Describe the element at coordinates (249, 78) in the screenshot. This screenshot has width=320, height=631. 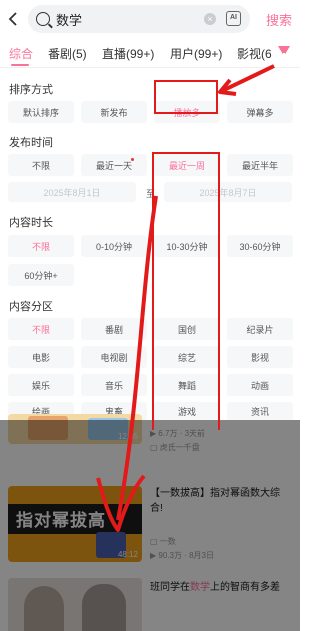
I see `arrow-to-sort` at that location.